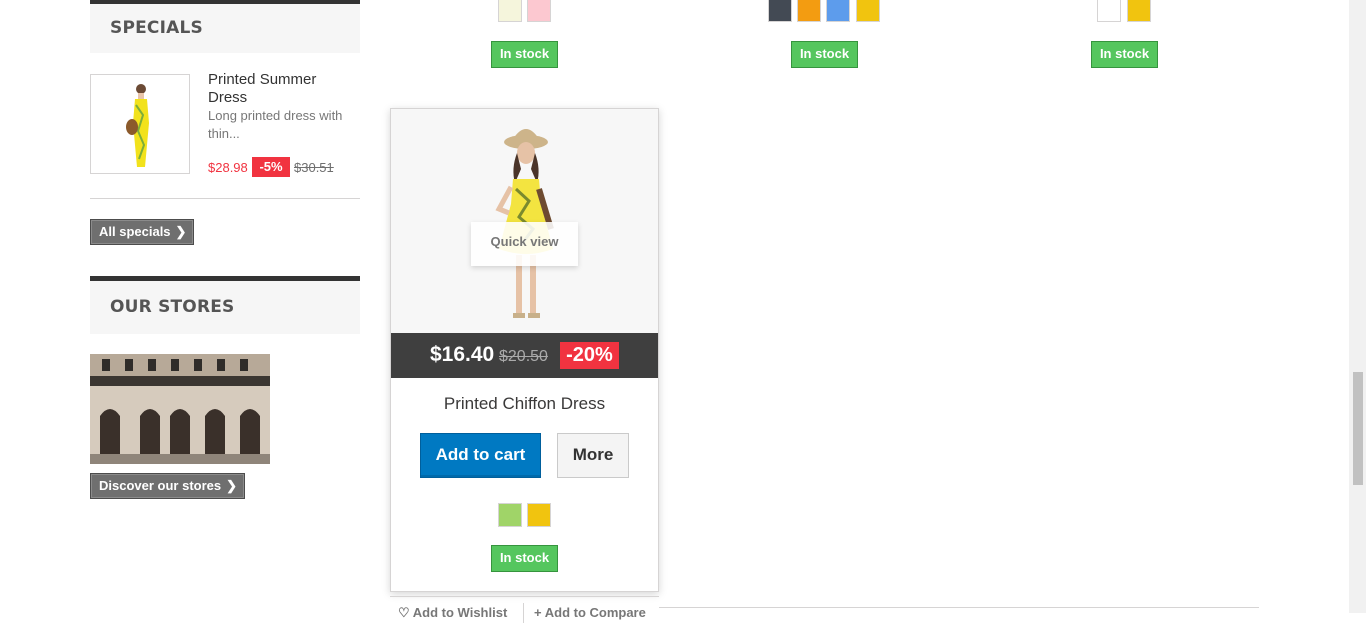  What do you see at coordinates (539, 515) in the screenshot?
I see `color-swatch-yellow` at bounding box center [539, 515].